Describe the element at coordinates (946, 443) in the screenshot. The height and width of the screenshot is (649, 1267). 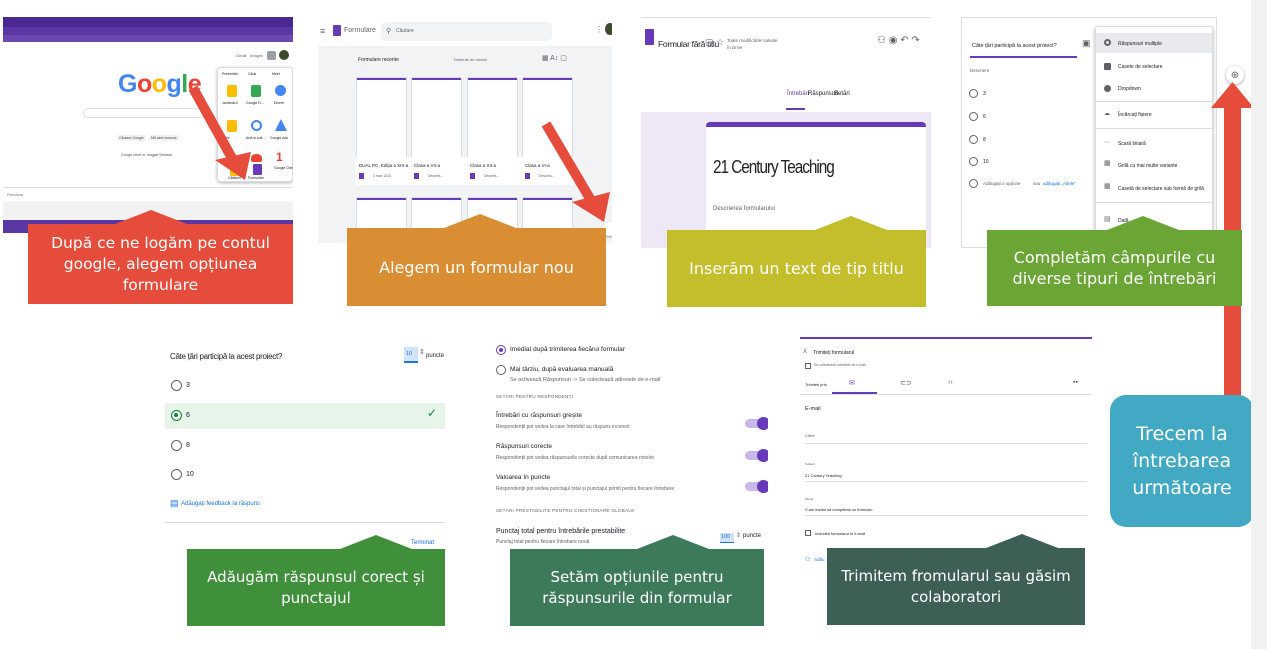
I see `to-field` at that location.